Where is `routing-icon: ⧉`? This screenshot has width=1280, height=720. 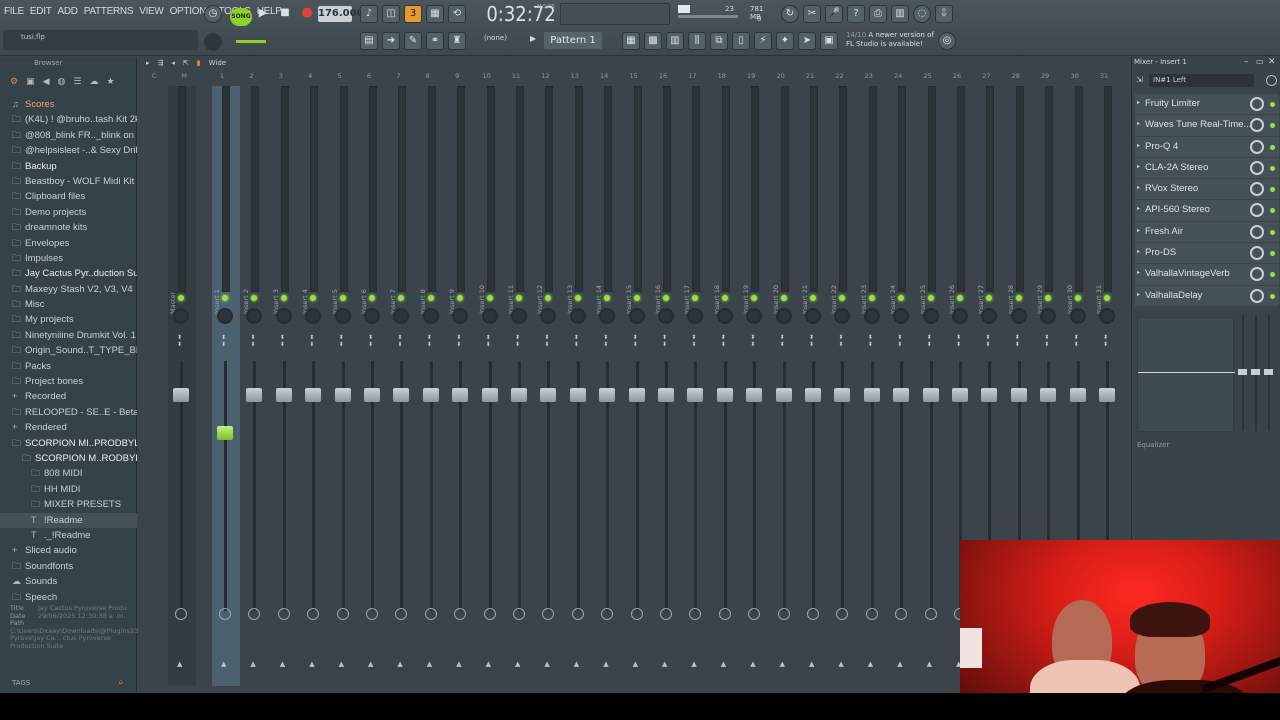
routing-icon: ⧉ is located at coordinates (719, 41).